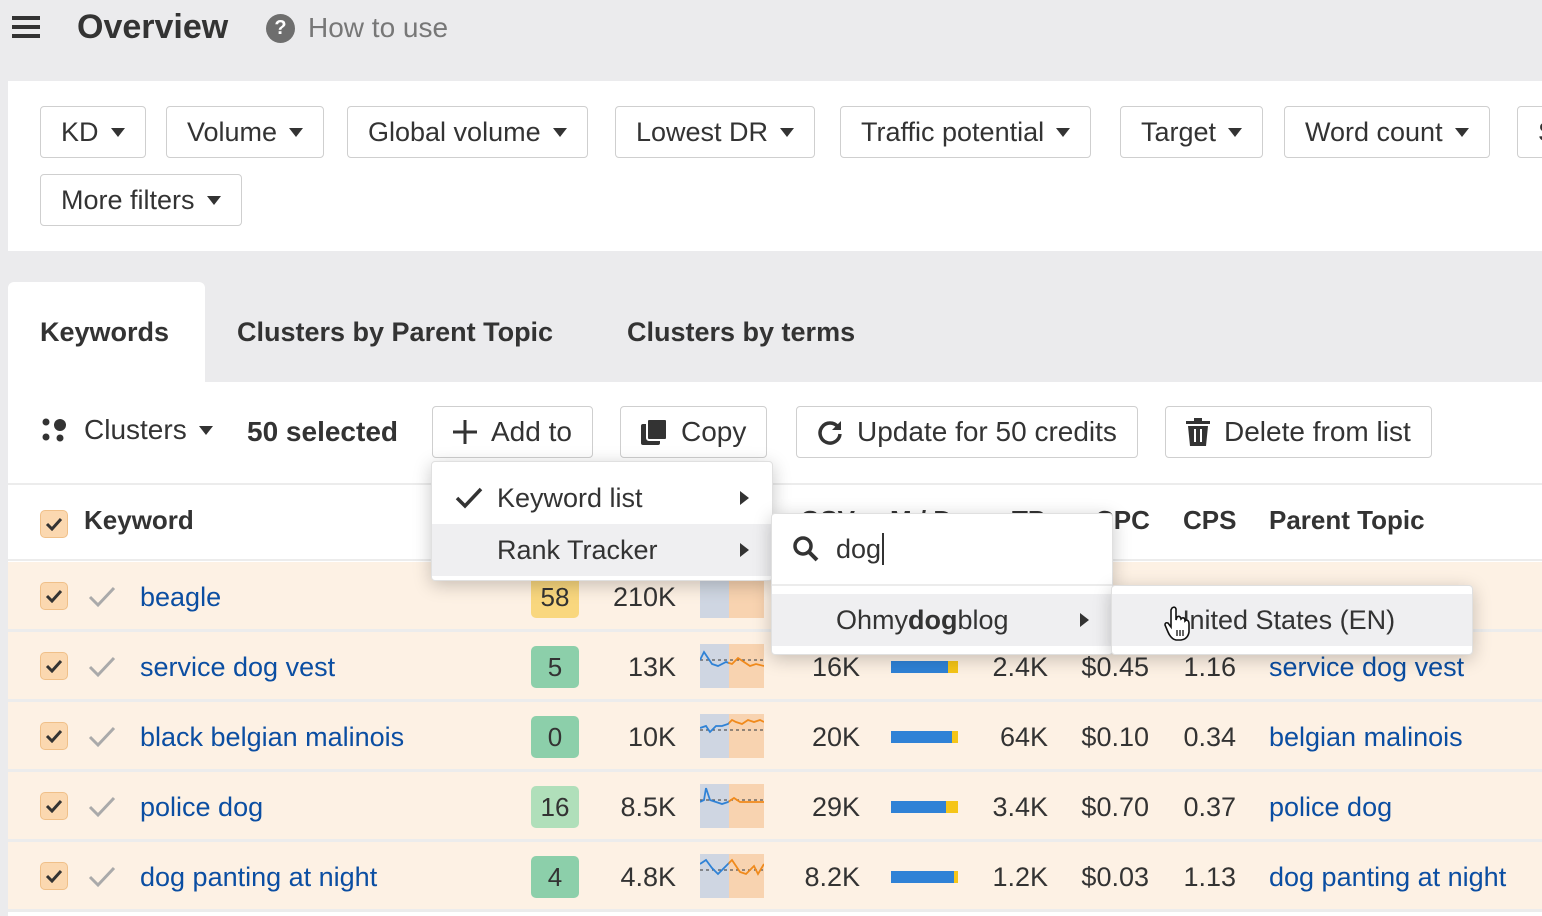 The width and height of the screenshot is (1542, 916). What do you see at coordinates (80, 131) in the screenshot?
I see `filter-label: KD` at bounding box center [80, 131].